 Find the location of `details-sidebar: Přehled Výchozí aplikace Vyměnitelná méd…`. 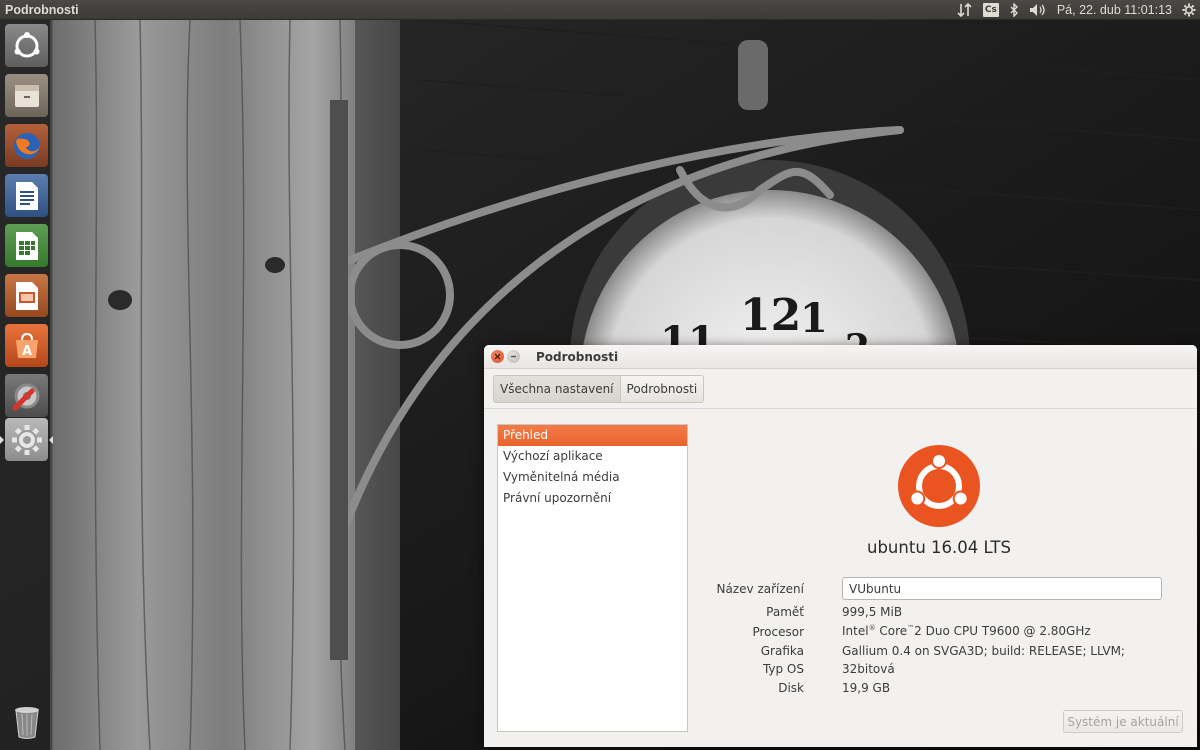

details-sidebar: Přehled Výchozí aplikace Vyměnitelná méd… is located at coordinates (592, 578).